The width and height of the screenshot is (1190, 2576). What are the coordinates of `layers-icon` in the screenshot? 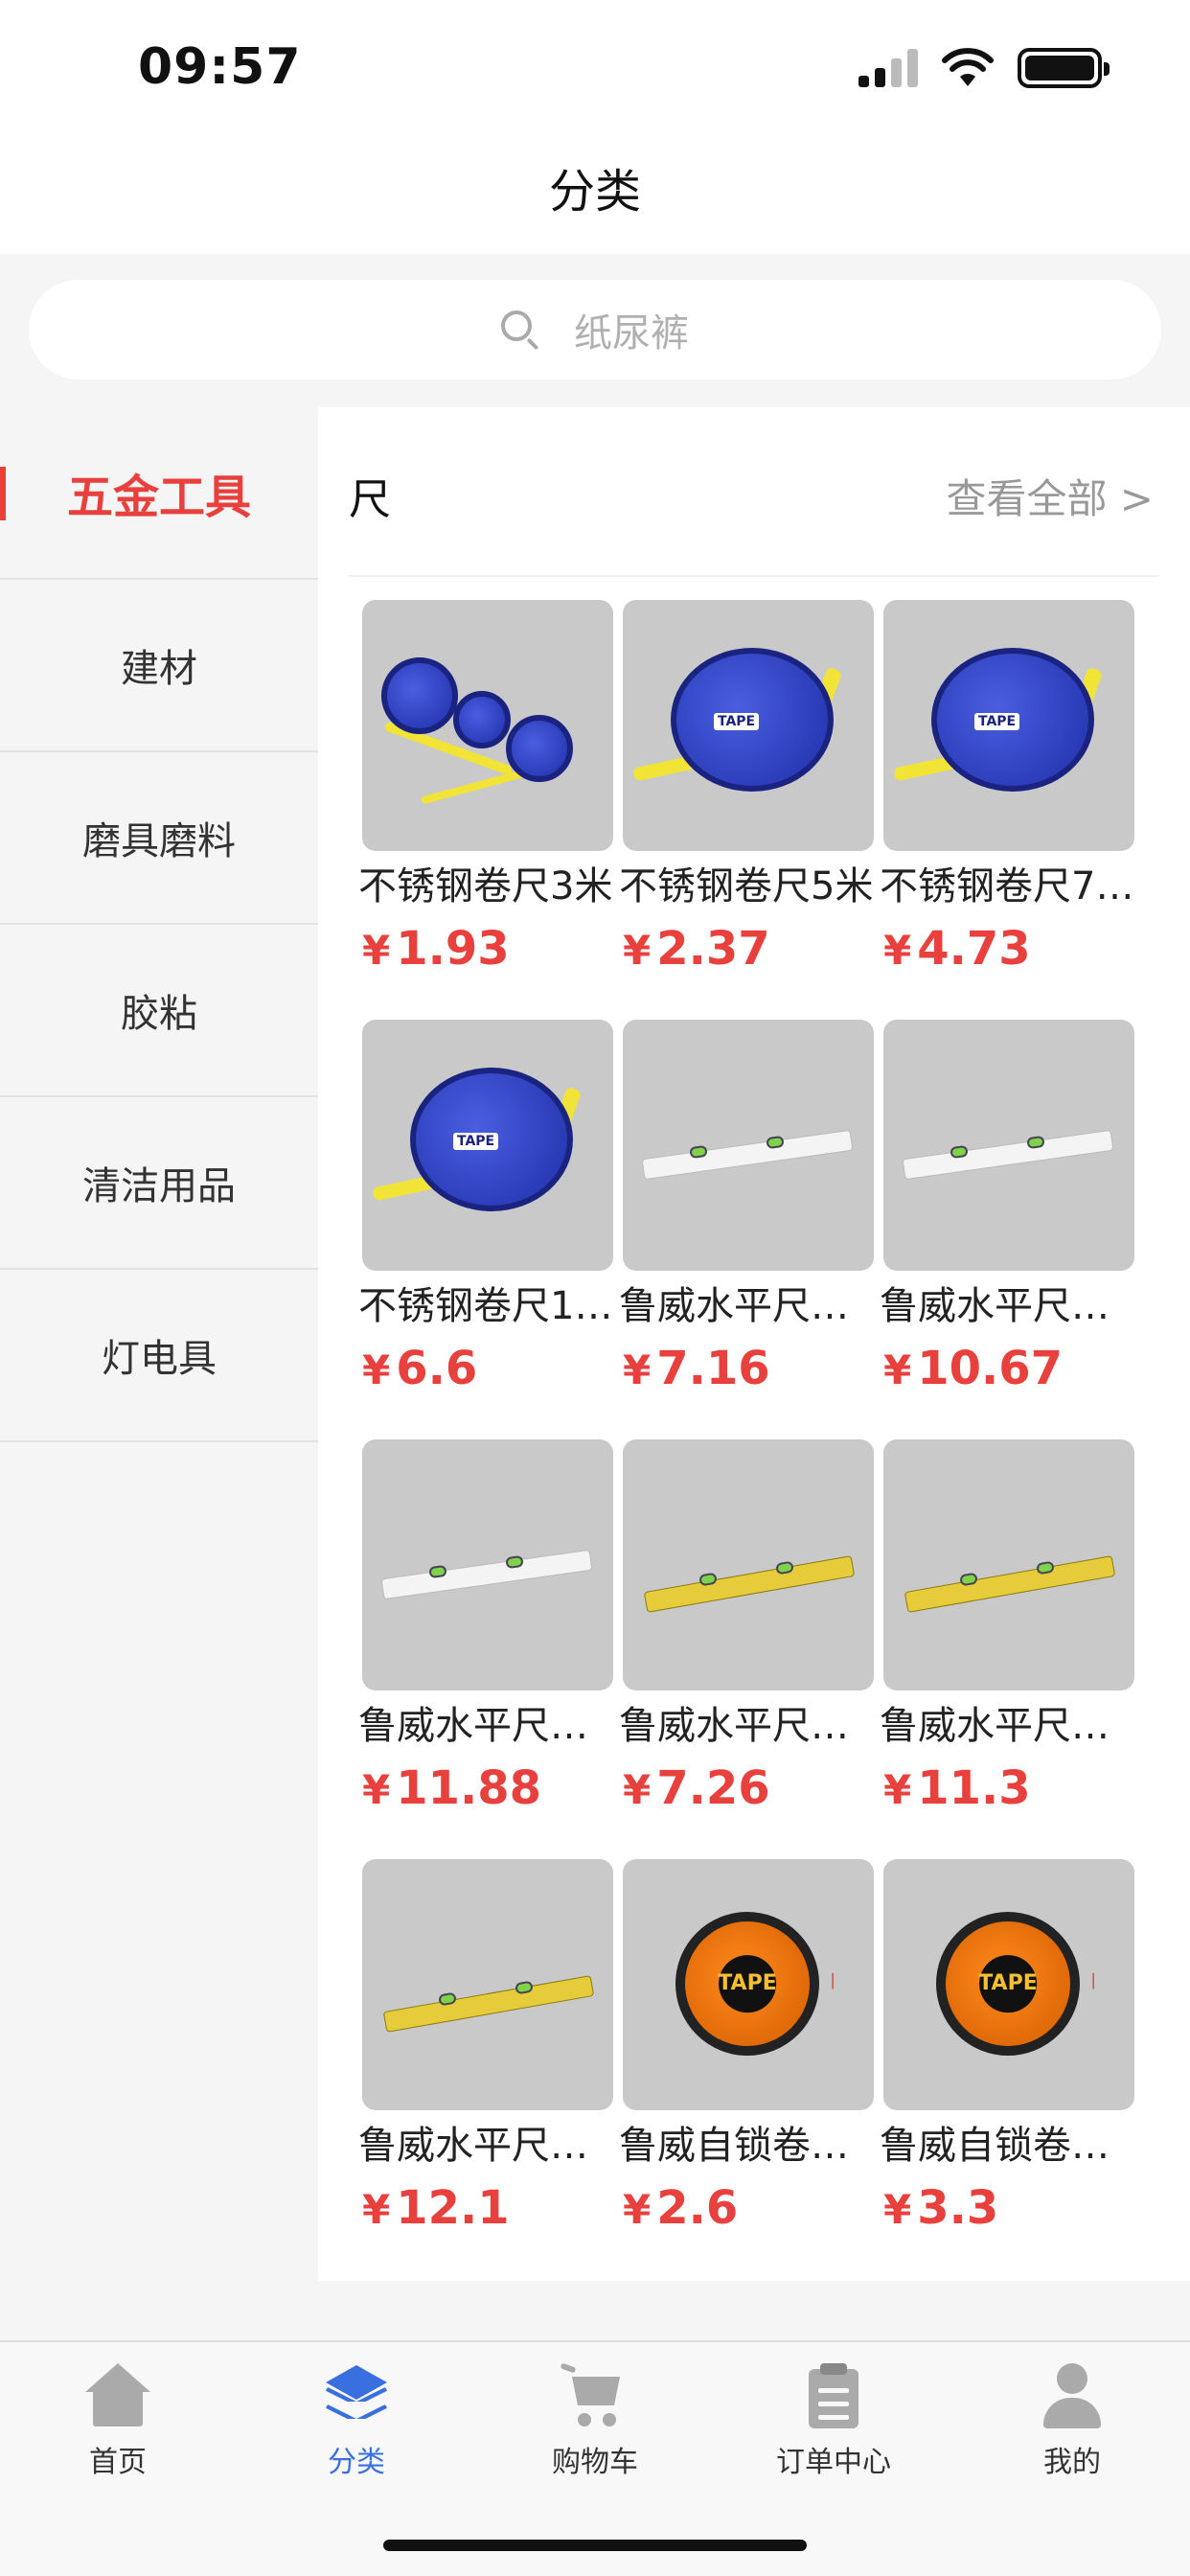 It's located at (357, 2395).